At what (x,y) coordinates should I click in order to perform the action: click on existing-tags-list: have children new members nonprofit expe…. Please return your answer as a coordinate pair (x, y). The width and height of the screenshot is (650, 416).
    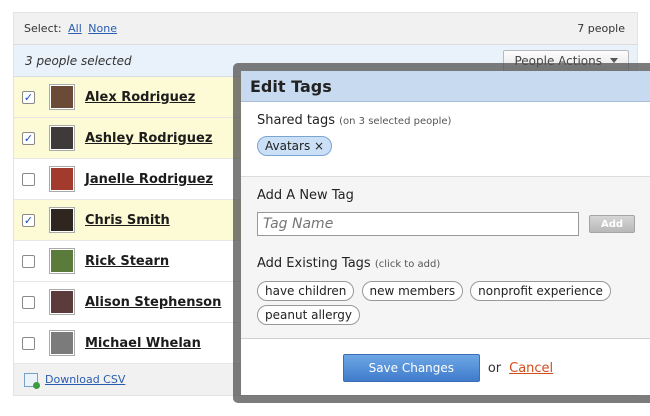
    Looking at the image, I should click on (448, 302).